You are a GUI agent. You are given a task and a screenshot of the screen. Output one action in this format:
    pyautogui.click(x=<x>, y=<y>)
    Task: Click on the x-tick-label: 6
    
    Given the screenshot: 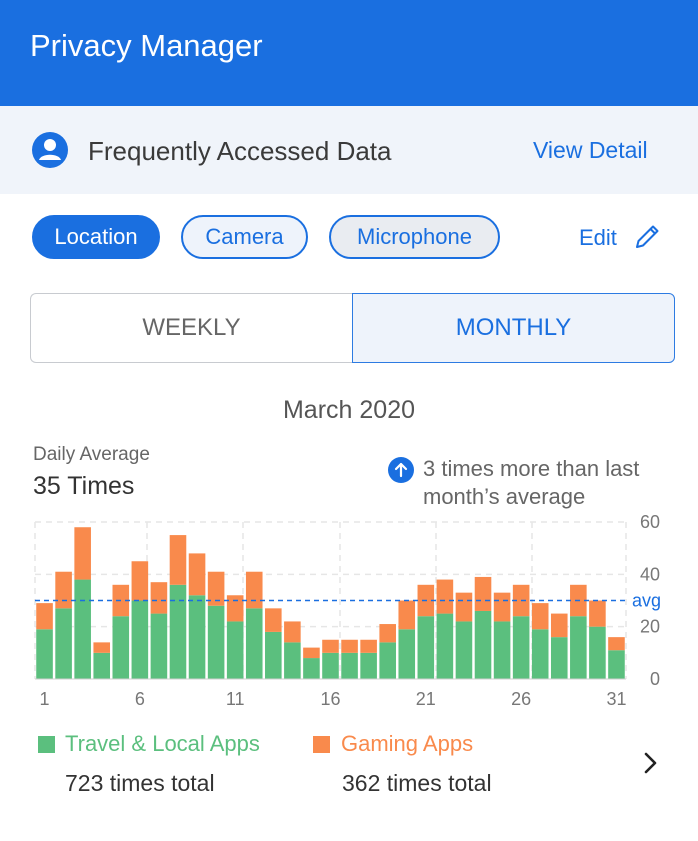 What is the action you would take?
    pyautogui.click(x=140, y=699)
    